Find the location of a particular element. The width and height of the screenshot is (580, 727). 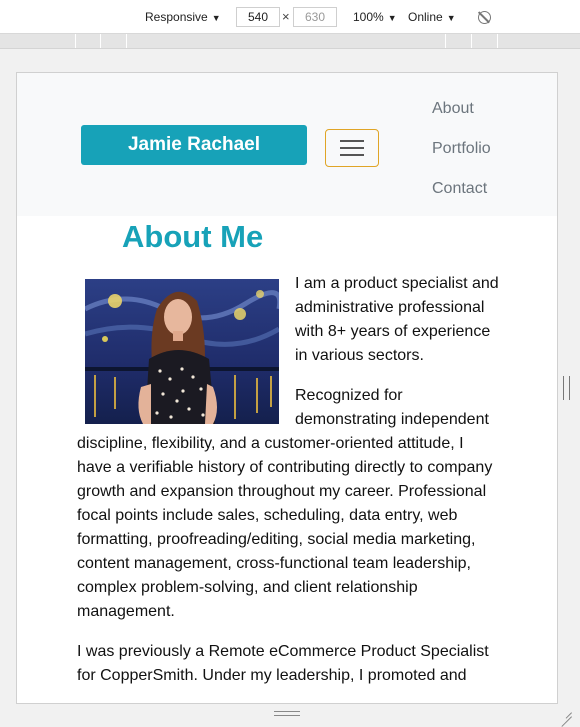

brand-button: Jamie Rachael is located at coordinates (194, 145).